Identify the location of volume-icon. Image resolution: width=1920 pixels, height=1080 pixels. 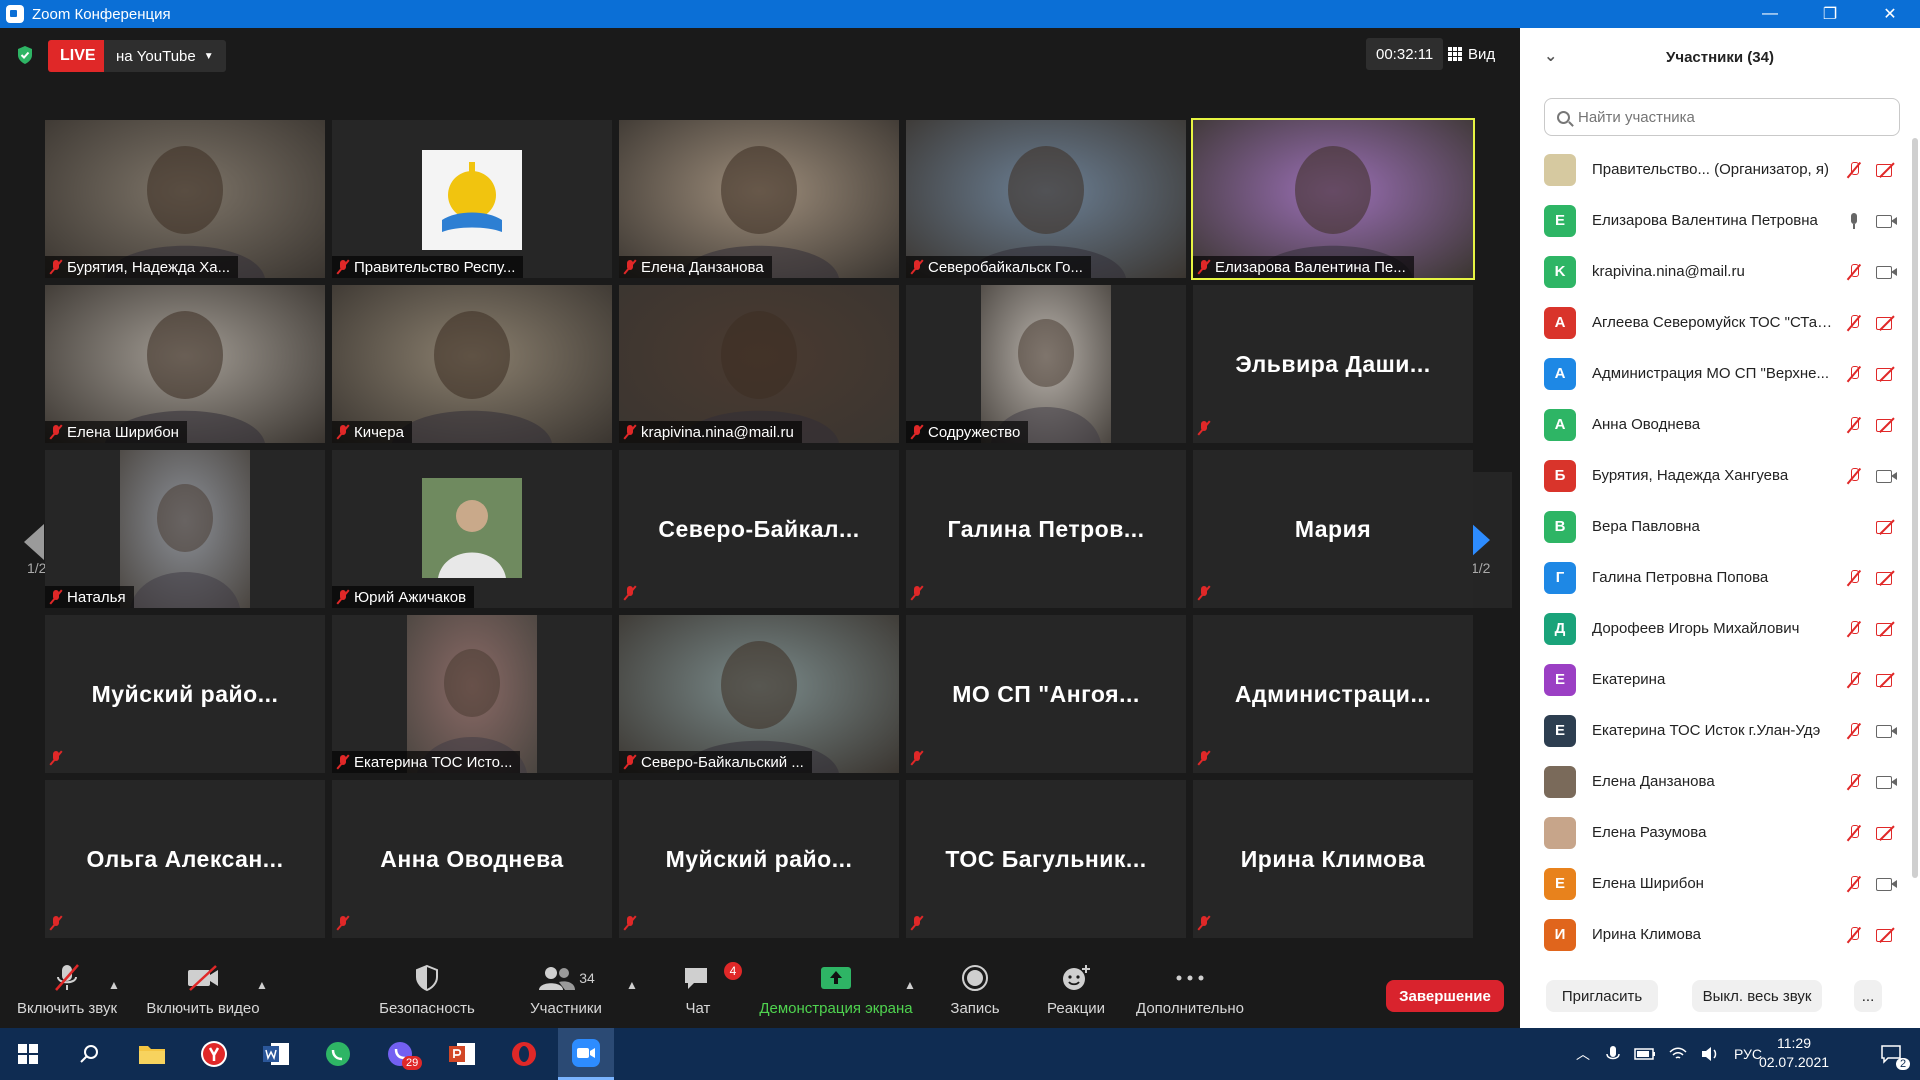
(1710, 1054).